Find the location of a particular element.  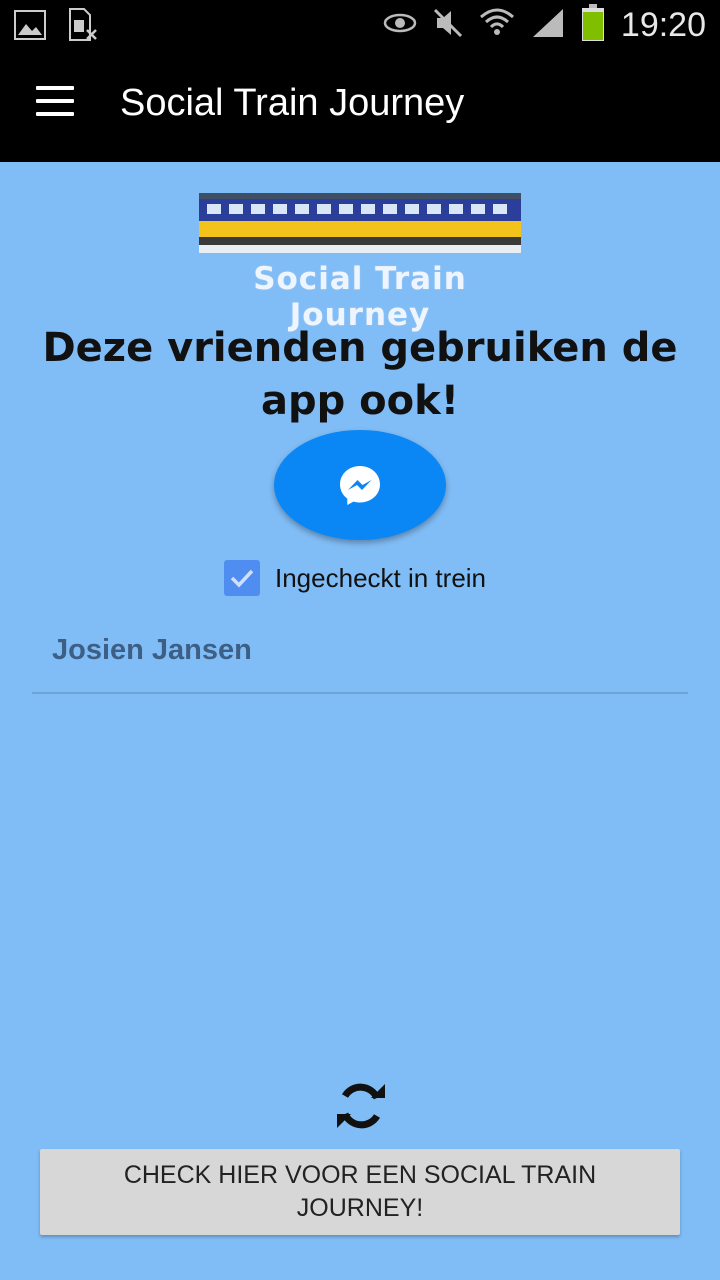

checkin-checkbox-row: Ingecheckt in trein is located at coordinates (355, 578).